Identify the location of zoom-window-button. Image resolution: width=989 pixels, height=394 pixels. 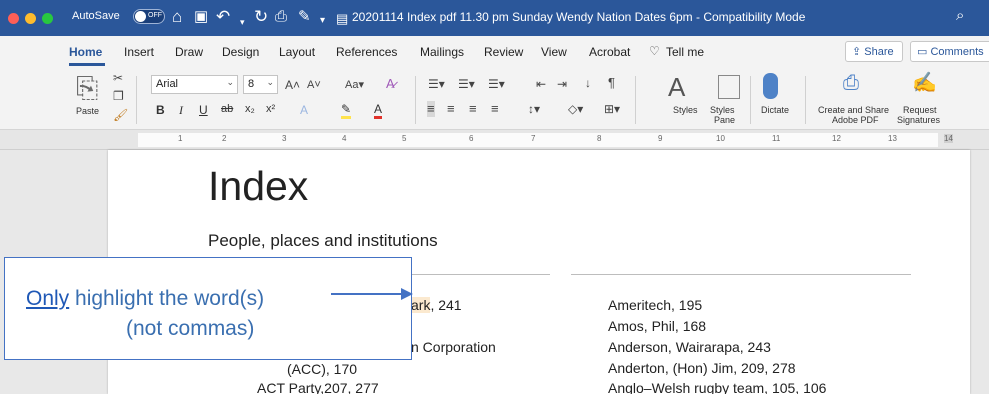
(47, 18).